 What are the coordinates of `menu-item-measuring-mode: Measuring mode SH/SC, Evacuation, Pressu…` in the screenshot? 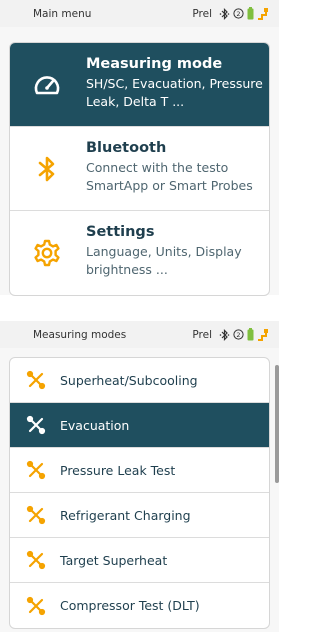 It's located at (139, 85).